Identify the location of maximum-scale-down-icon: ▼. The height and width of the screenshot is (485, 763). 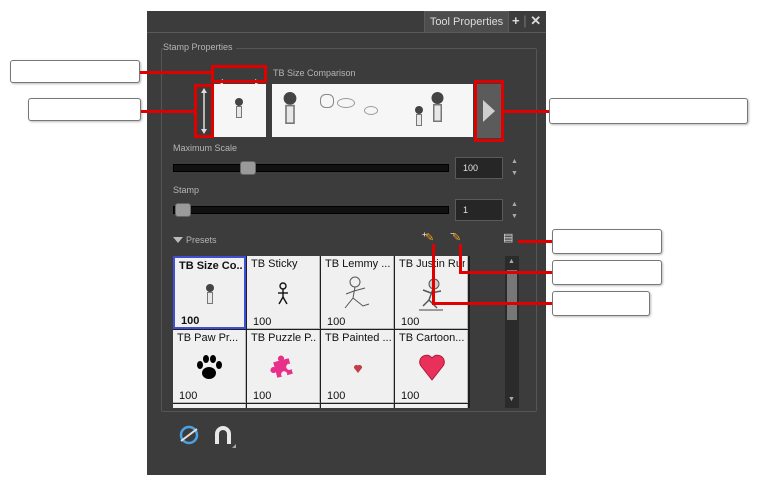
(514, 174).